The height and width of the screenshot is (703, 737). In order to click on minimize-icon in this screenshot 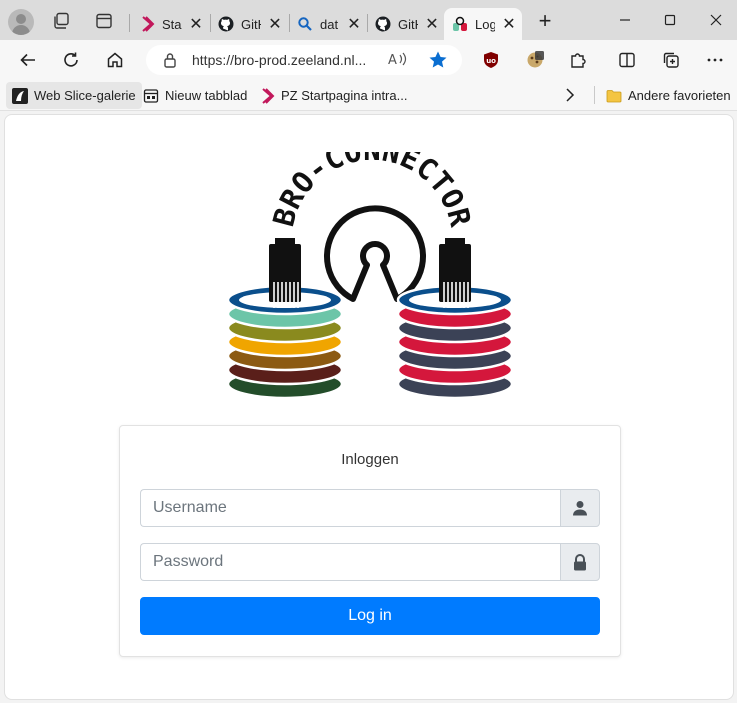, I will do `click(625, 20)`.